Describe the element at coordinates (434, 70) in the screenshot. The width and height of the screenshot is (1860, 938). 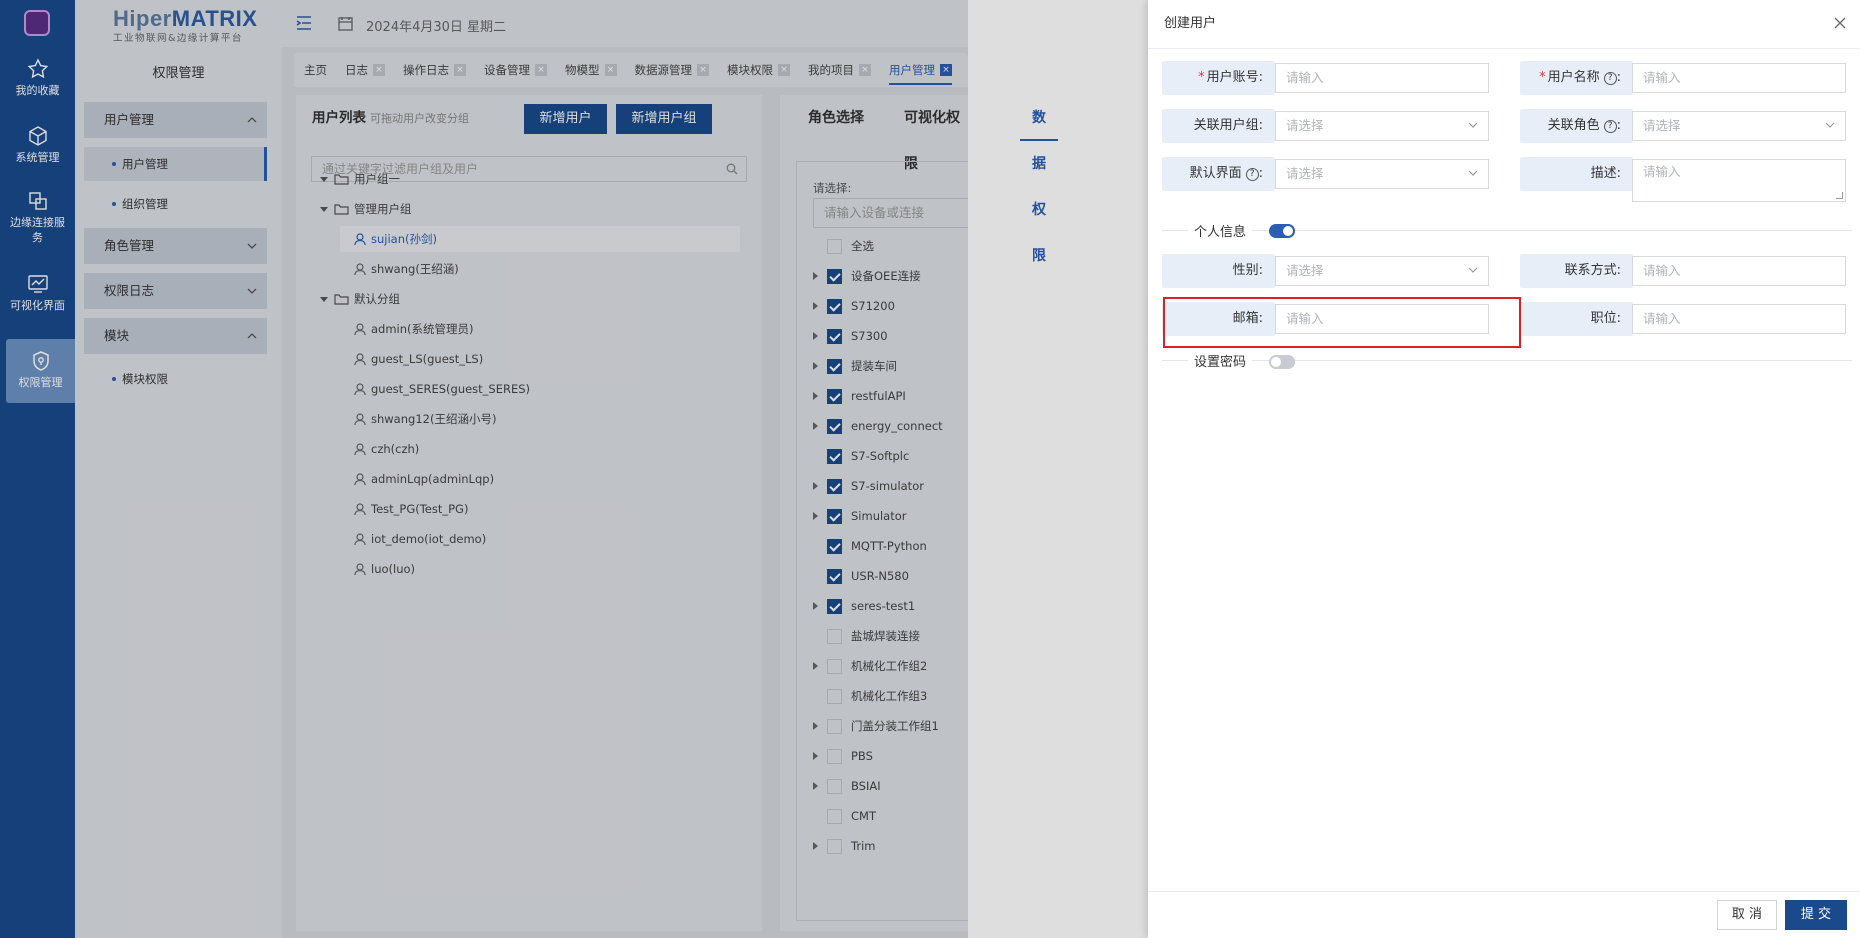
I see `tab-op-log: 操作日志 ×` at that location.